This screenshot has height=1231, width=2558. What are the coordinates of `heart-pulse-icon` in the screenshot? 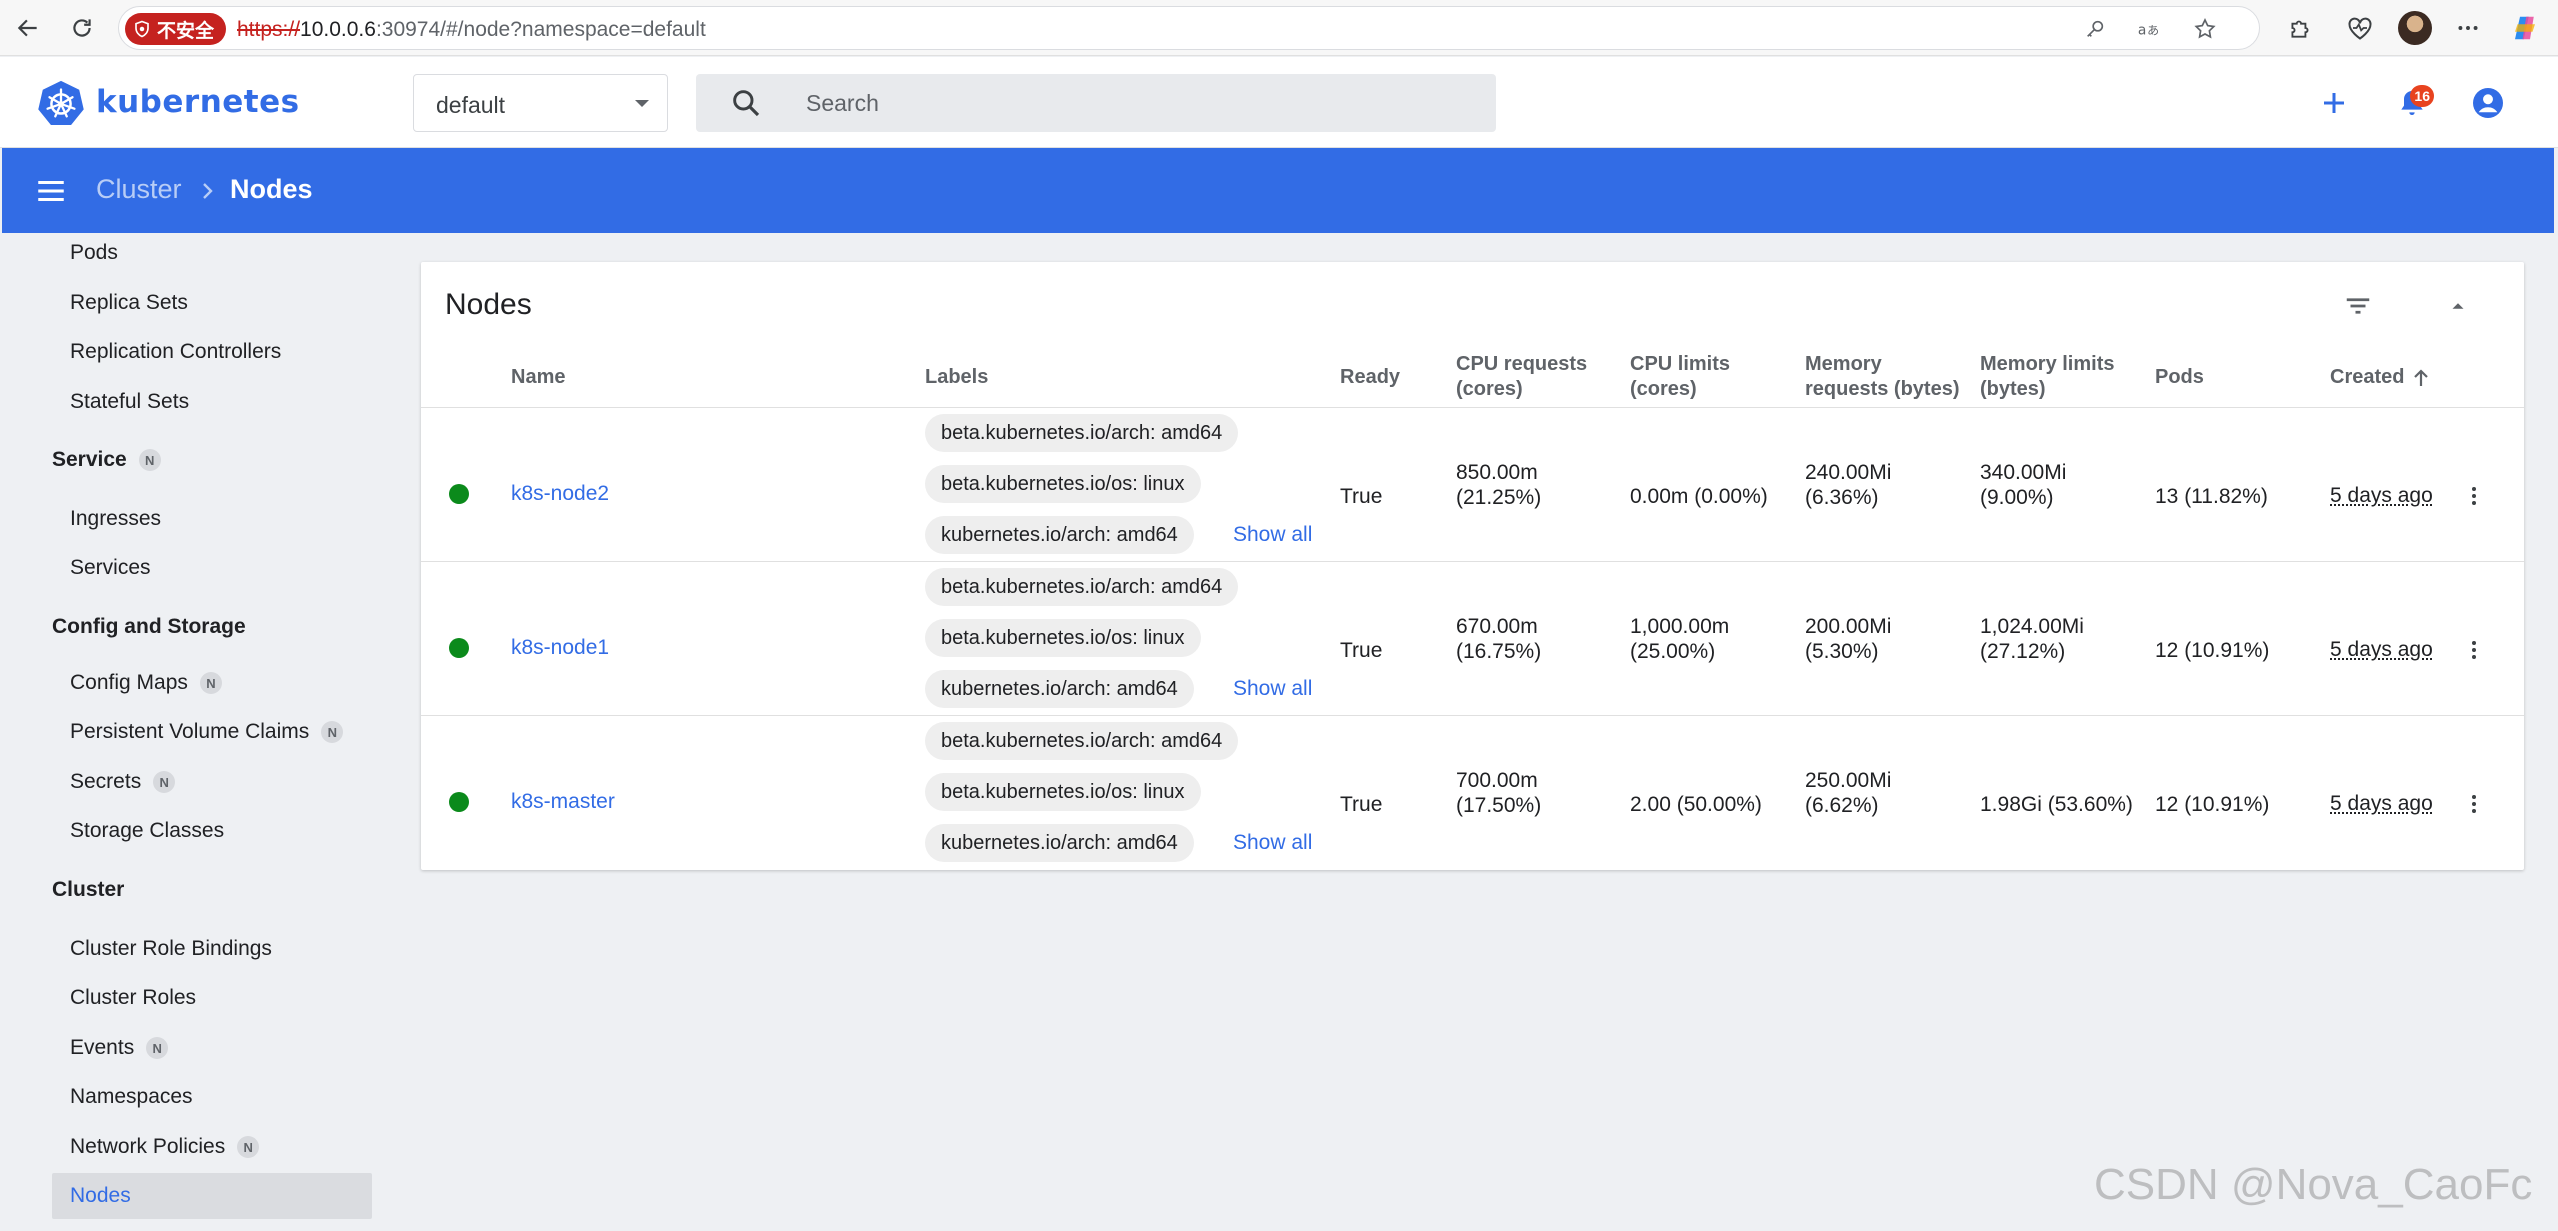 It's located at (2360, 28).